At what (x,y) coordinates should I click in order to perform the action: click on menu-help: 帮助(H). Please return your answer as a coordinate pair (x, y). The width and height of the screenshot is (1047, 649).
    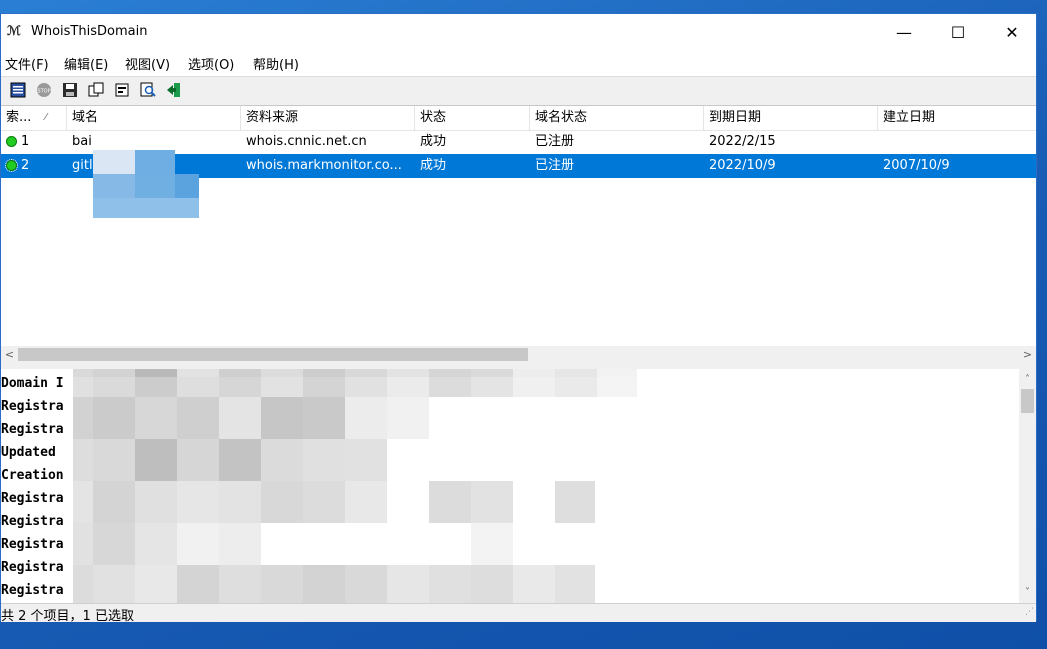
    Looking at the image, I should click on (276, 63).